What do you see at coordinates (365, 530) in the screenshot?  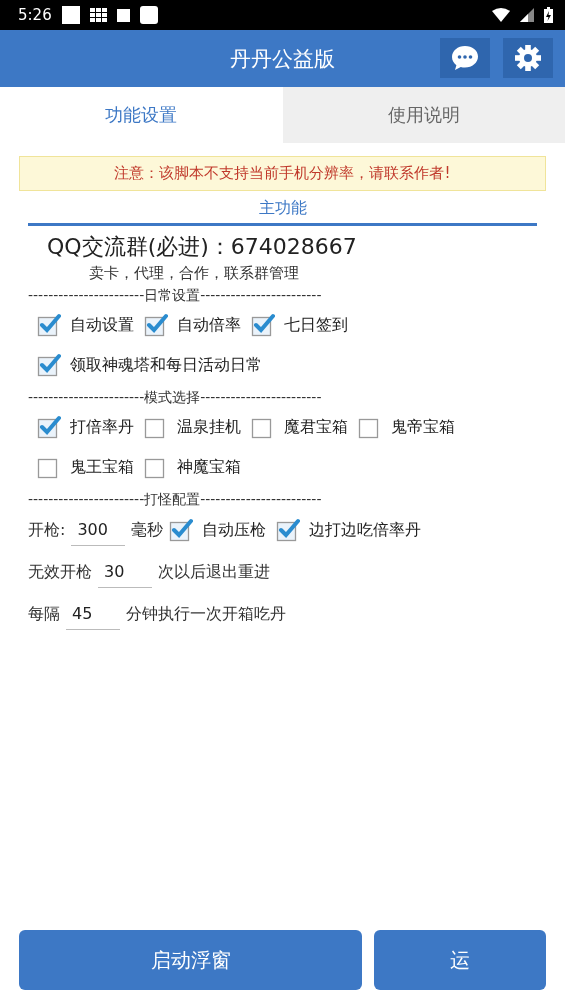 I see `checkbox-label: 边打边吃倍率丹` at bounding box center [365, 530].